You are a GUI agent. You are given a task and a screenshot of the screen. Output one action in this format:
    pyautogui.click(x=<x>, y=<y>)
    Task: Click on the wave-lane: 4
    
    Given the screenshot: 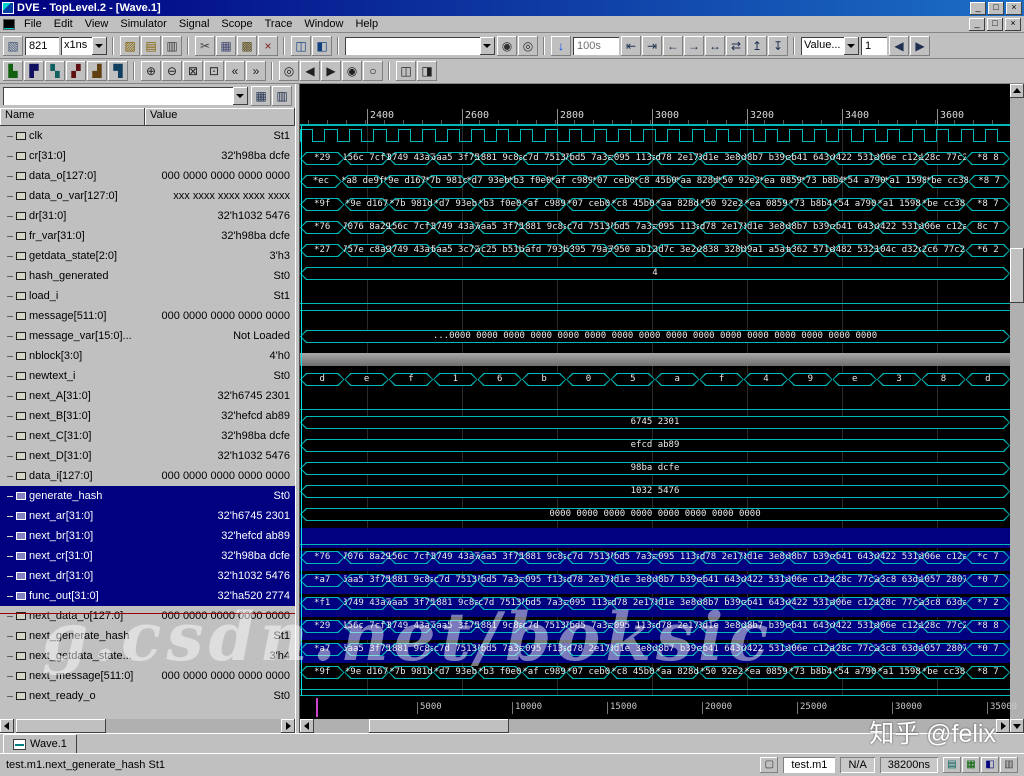 What is the action you would take?
    pyautogui.click(x=655, y=277)
    